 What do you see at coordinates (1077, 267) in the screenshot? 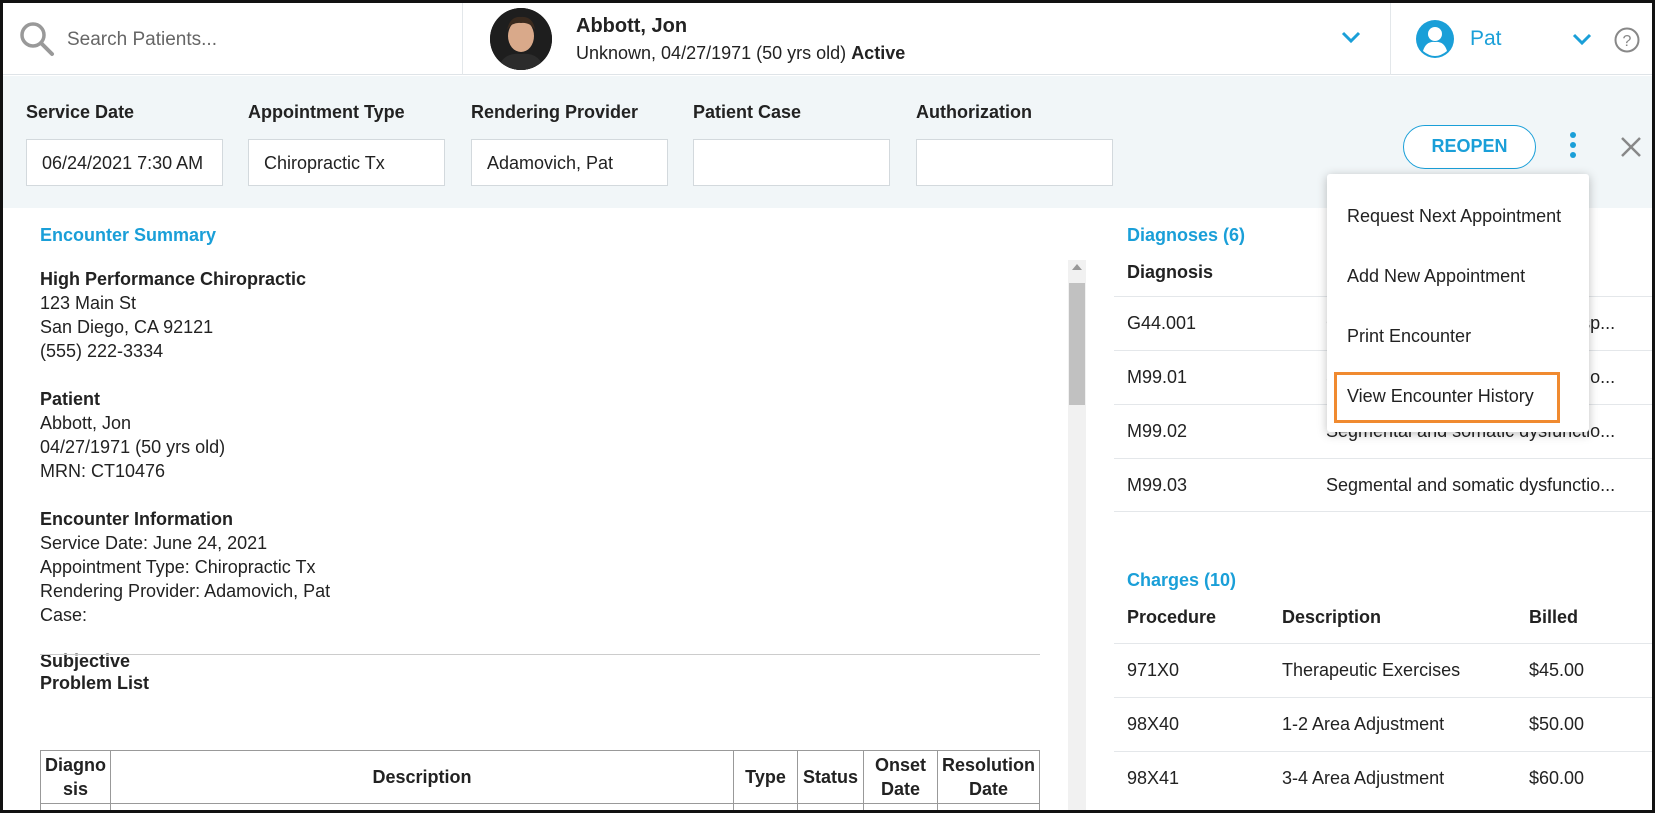
I see `scroll-up-arrow-icon` at bounding box center [1077, 267].